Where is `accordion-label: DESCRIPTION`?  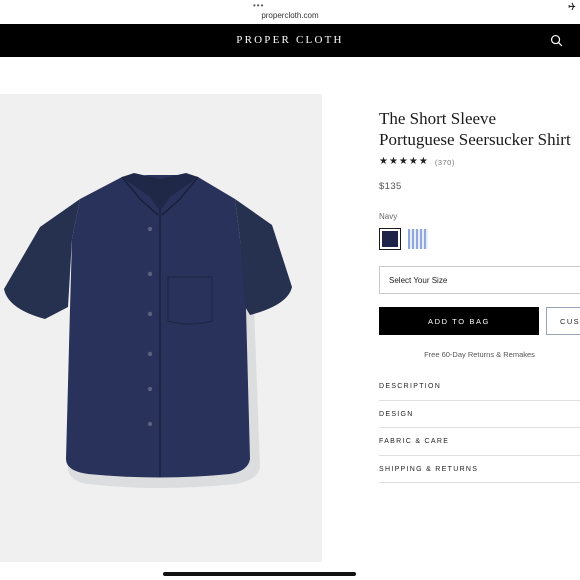
accordion-label: DESCRIPTION is located at coordinates (410, 386).